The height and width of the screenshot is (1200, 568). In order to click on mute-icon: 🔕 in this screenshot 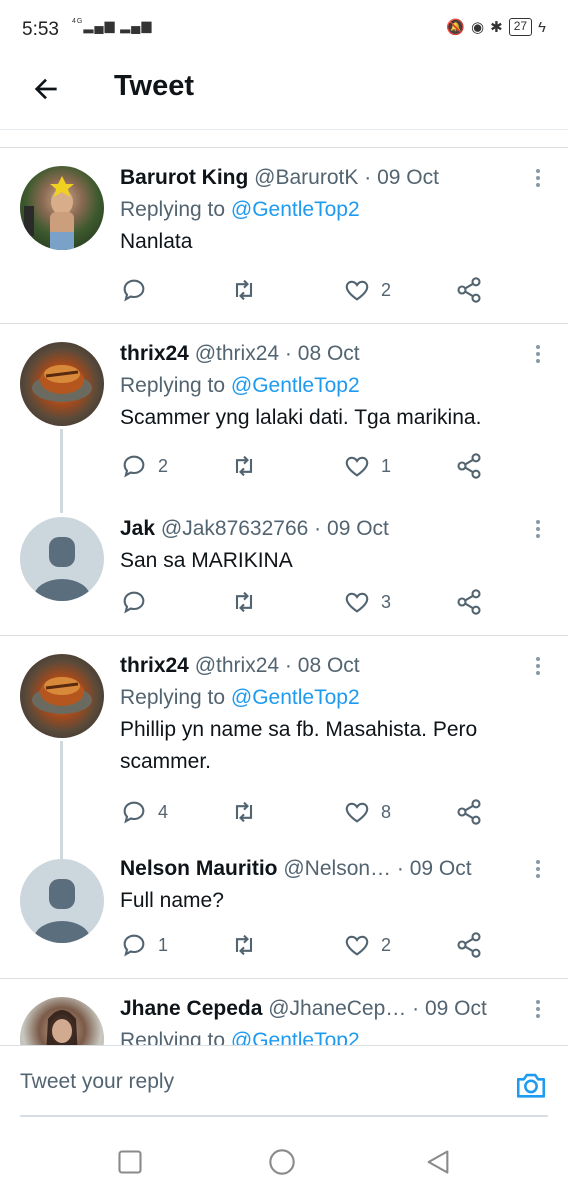, I will do `click(456, 27)`.